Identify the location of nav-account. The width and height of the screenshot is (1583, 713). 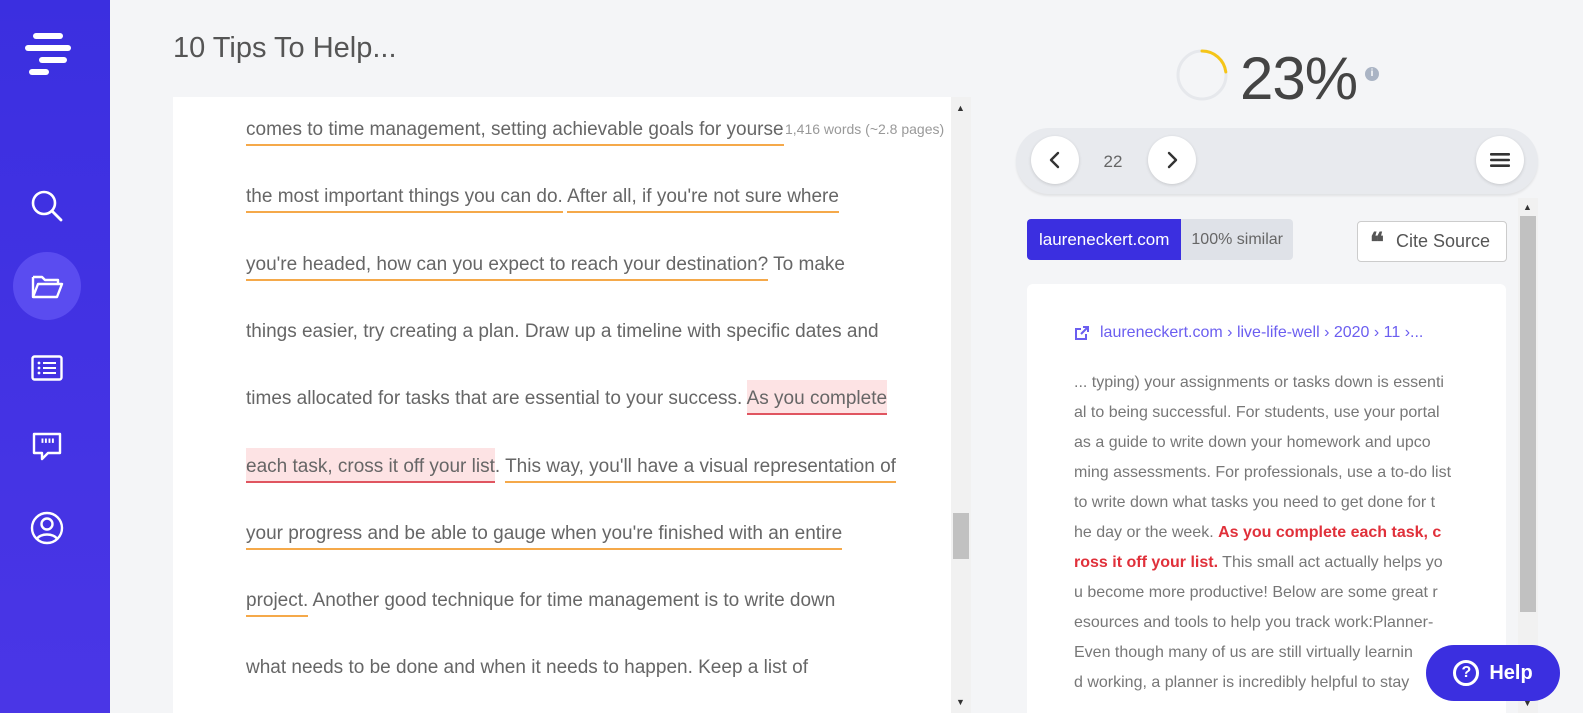
(47, 528).